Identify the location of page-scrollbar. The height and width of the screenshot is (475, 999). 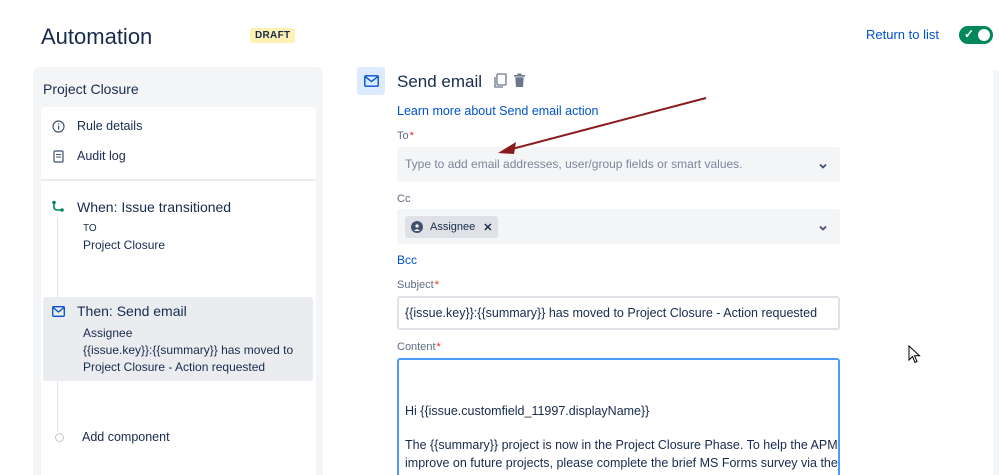
(996, 272).